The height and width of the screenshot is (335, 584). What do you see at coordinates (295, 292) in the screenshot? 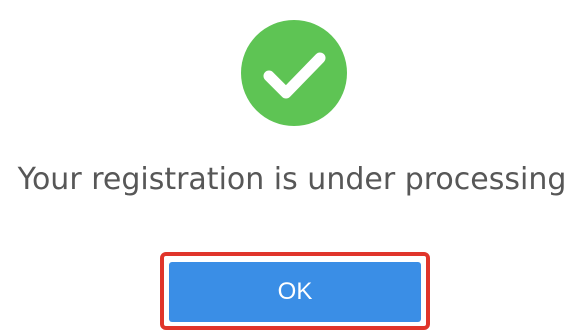
I see `ok-button: OK` at bounding box center [295, 292].